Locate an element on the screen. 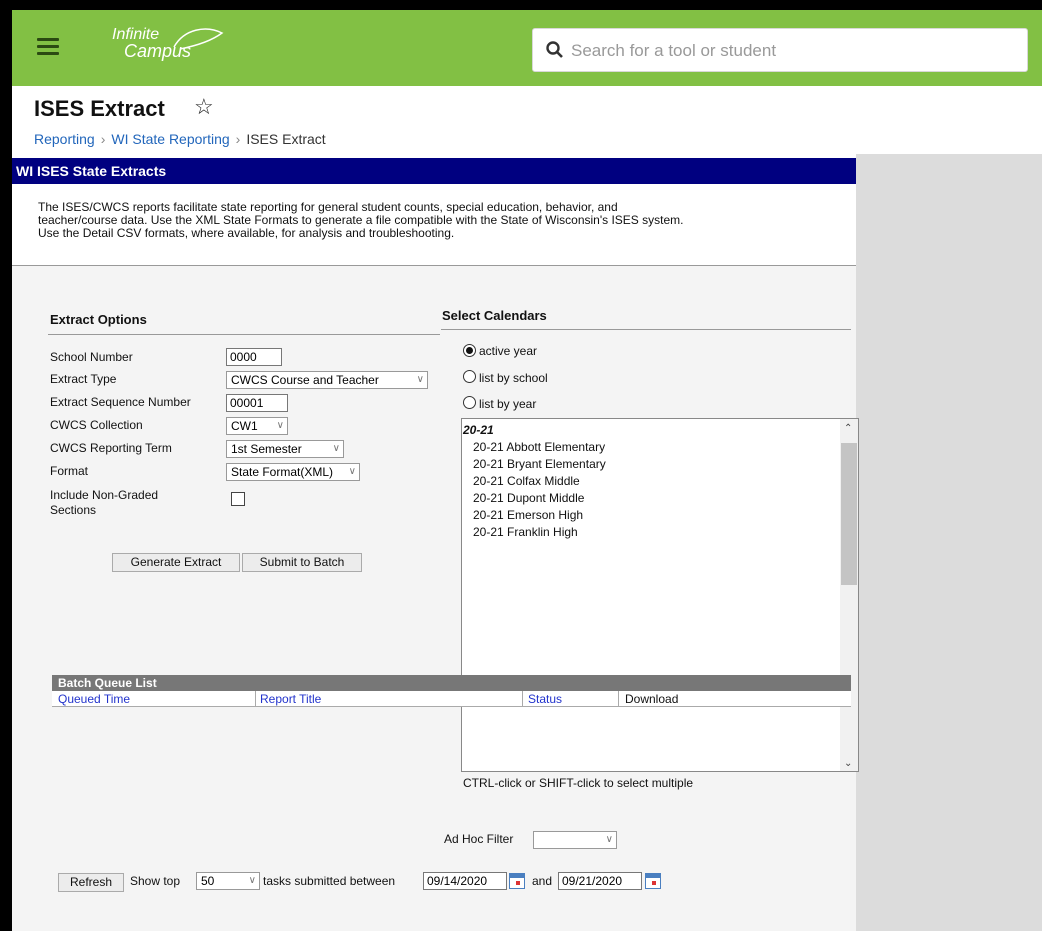 Image resolution: width=1042 pixels, height=931 pixels. panel-header: WI ISES State Extracts is located at coordinates (434, 171).